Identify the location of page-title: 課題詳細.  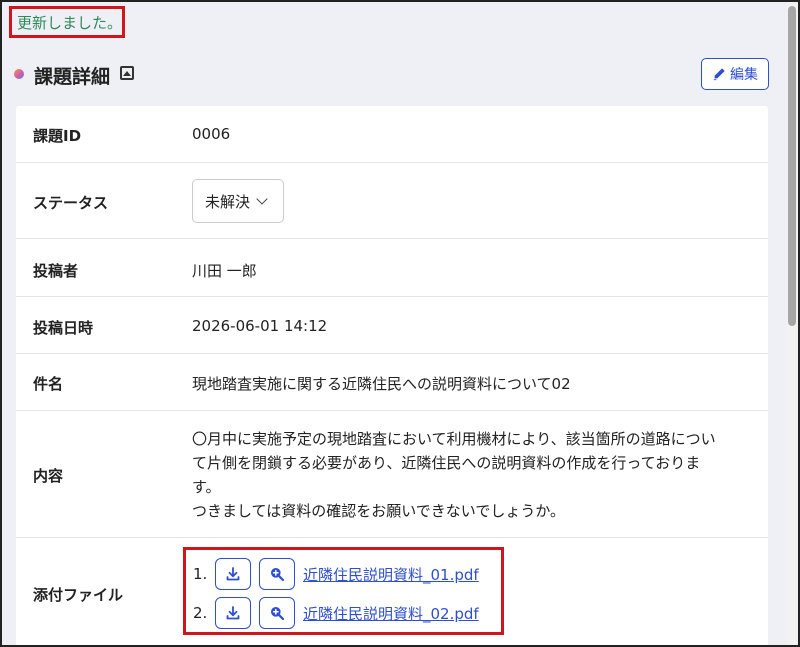
(72, 77).